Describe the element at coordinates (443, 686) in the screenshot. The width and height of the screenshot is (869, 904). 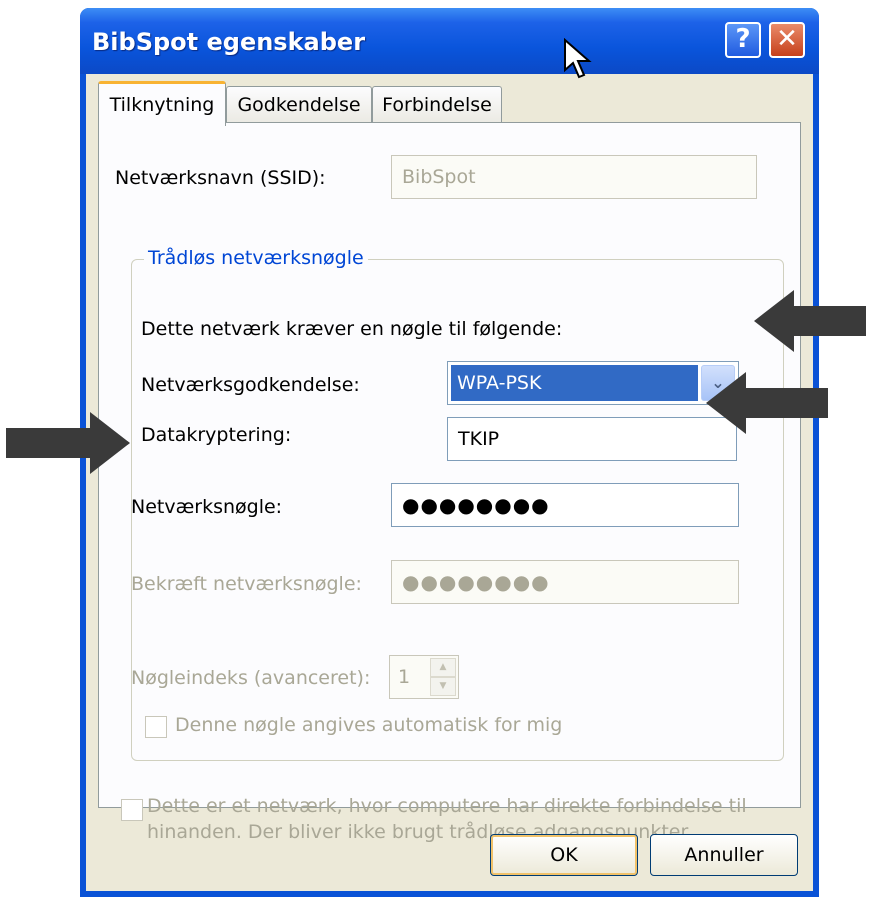
I see `spin-down-icon: ▼` at that location.